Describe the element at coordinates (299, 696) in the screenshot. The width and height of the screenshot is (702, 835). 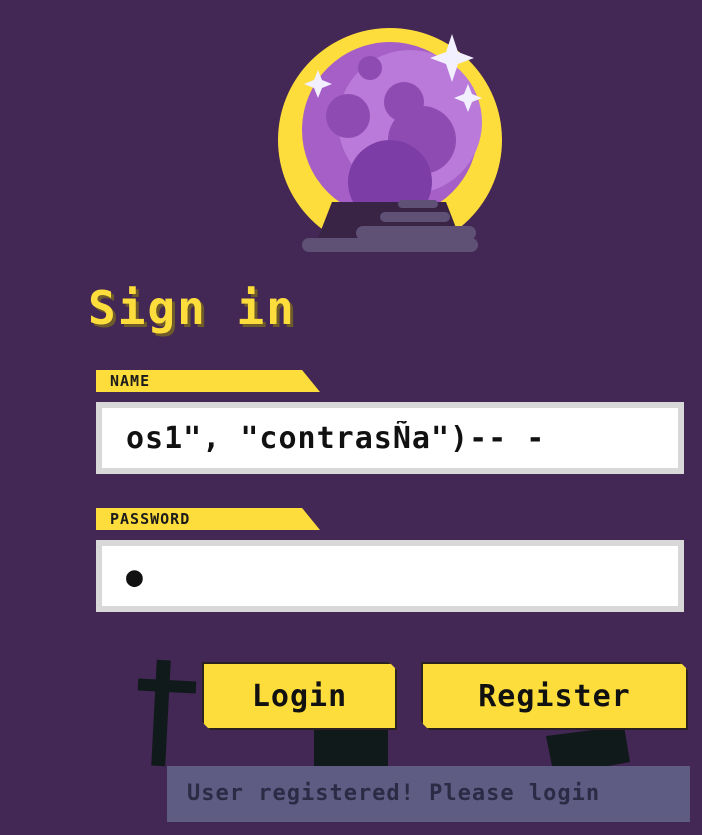
I see `login-button: Login` at that location.